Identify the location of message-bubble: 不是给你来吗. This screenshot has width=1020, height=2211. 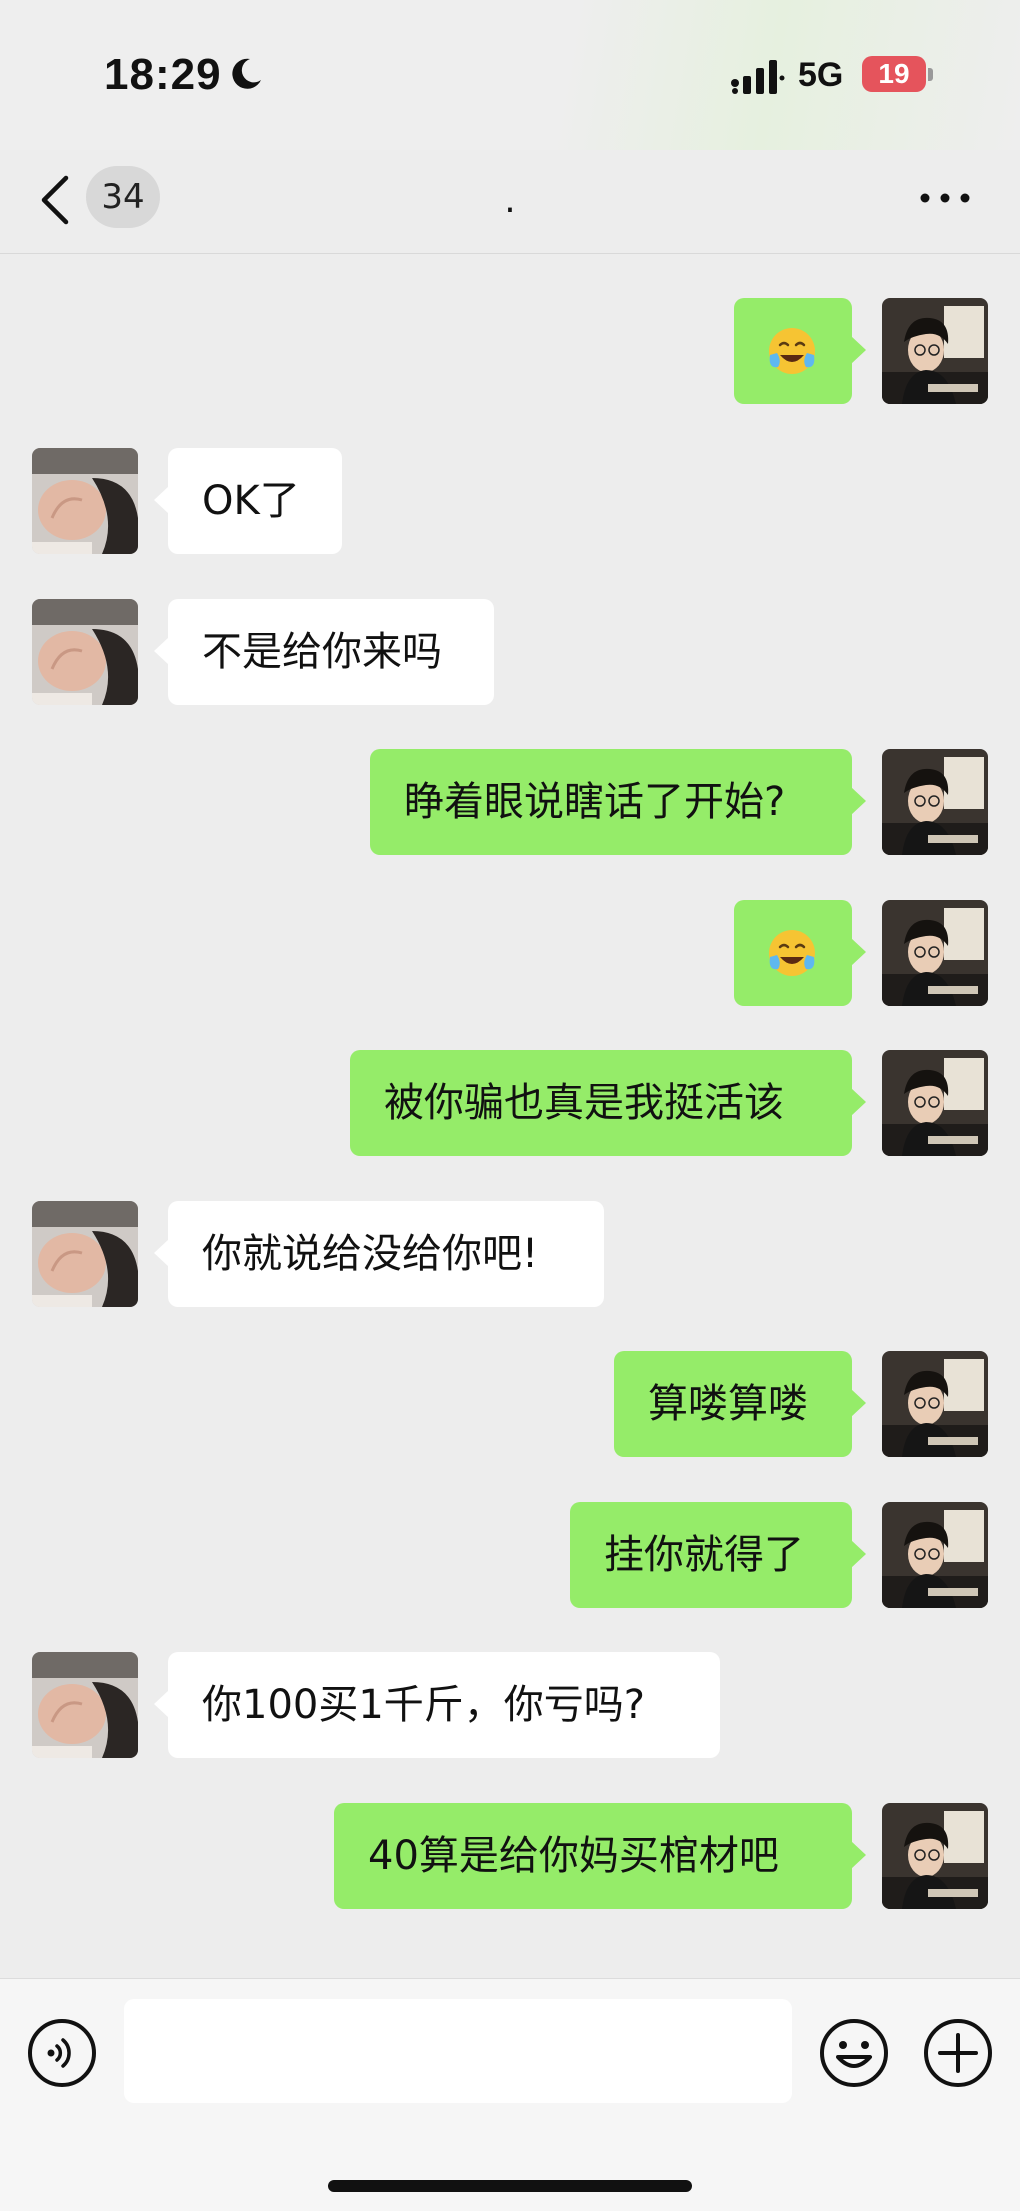
(324, 651).